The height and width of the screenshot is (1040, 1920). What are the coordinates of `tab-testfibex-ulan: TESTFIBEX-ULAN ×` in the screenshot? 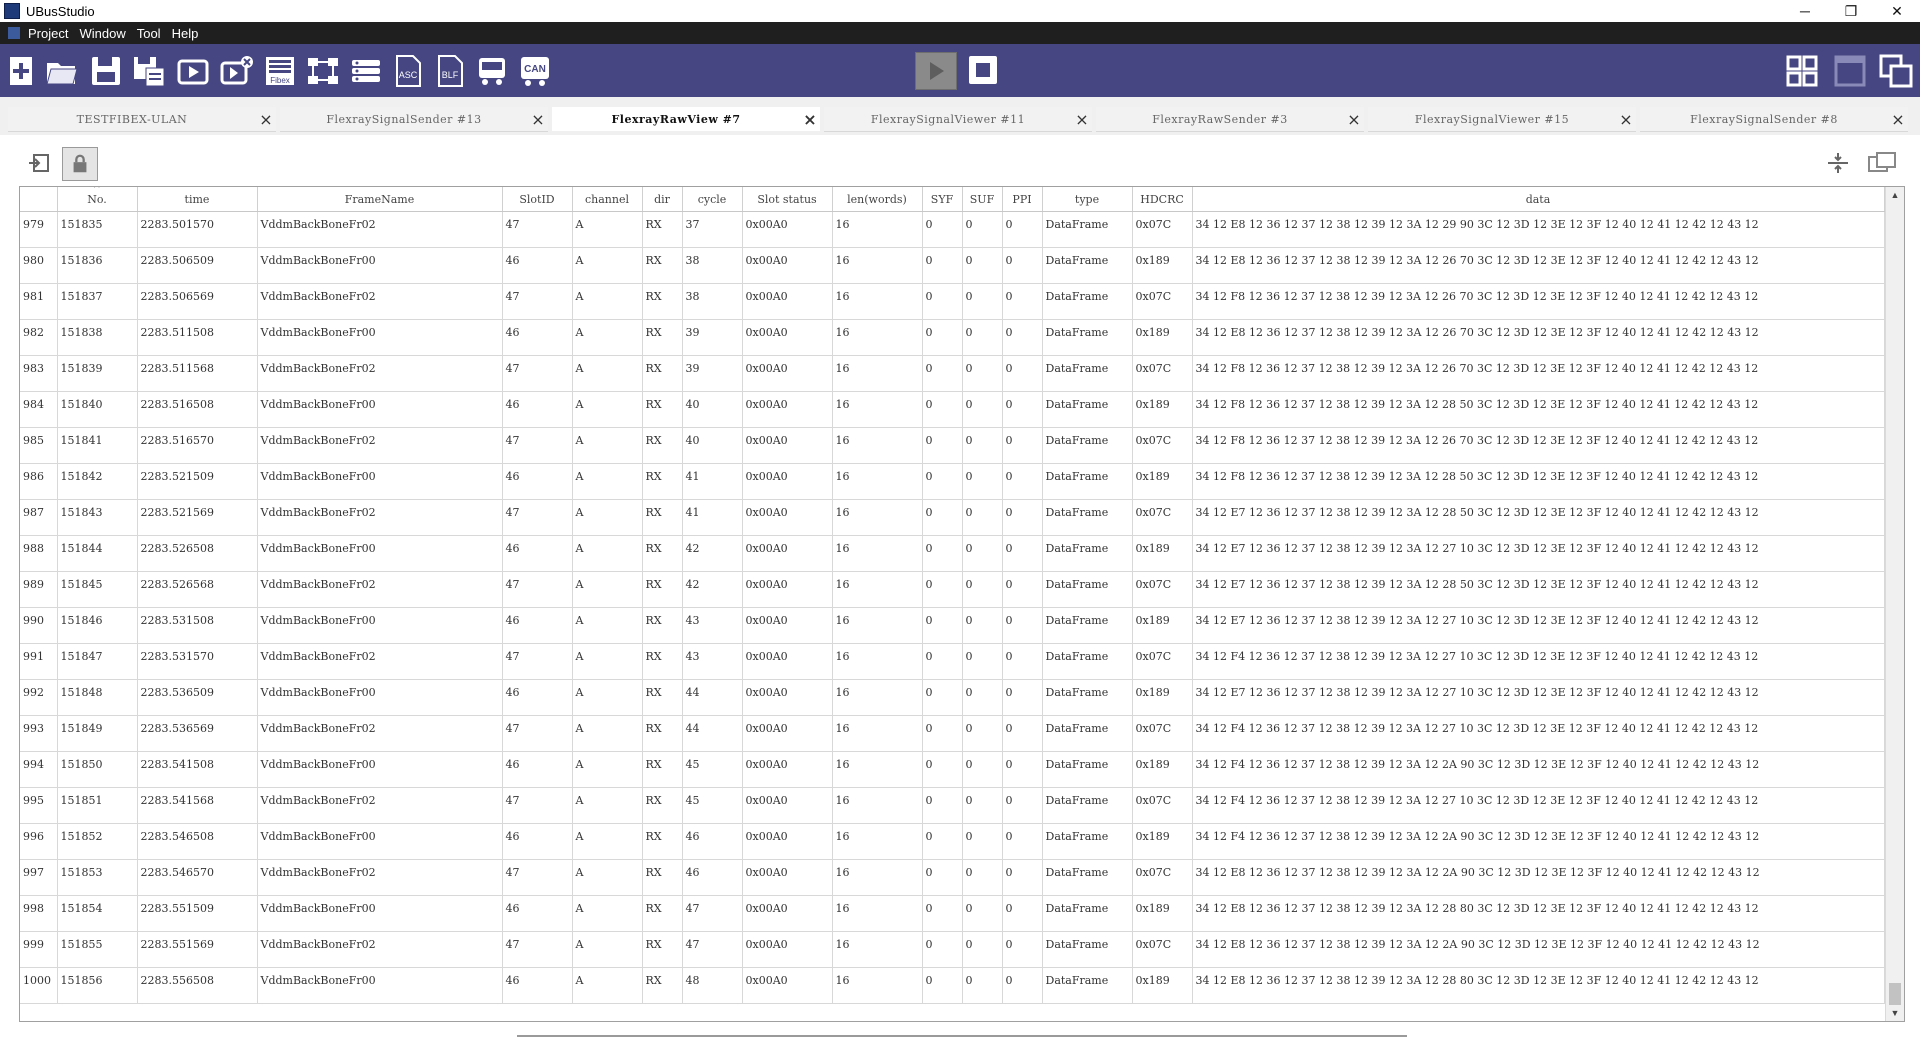 It's located at (142, 119).